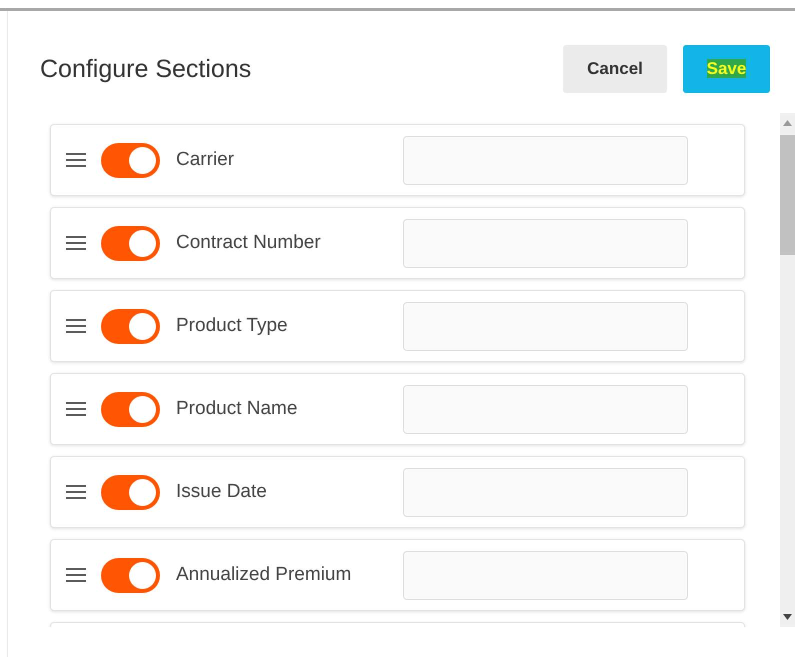  I want to click on section-name: Issue Date, so click(222, 492).